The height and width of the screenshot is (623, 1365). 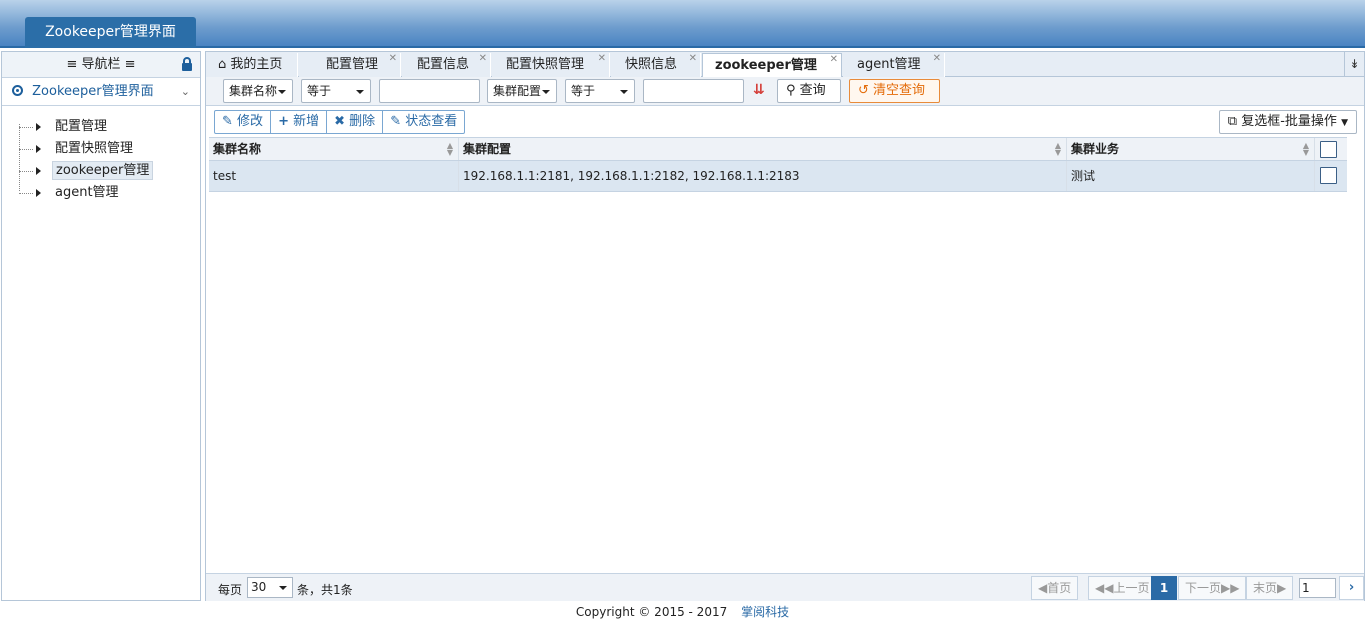 I want to click on per-page-label: 每页, so click(x=230, y=590).